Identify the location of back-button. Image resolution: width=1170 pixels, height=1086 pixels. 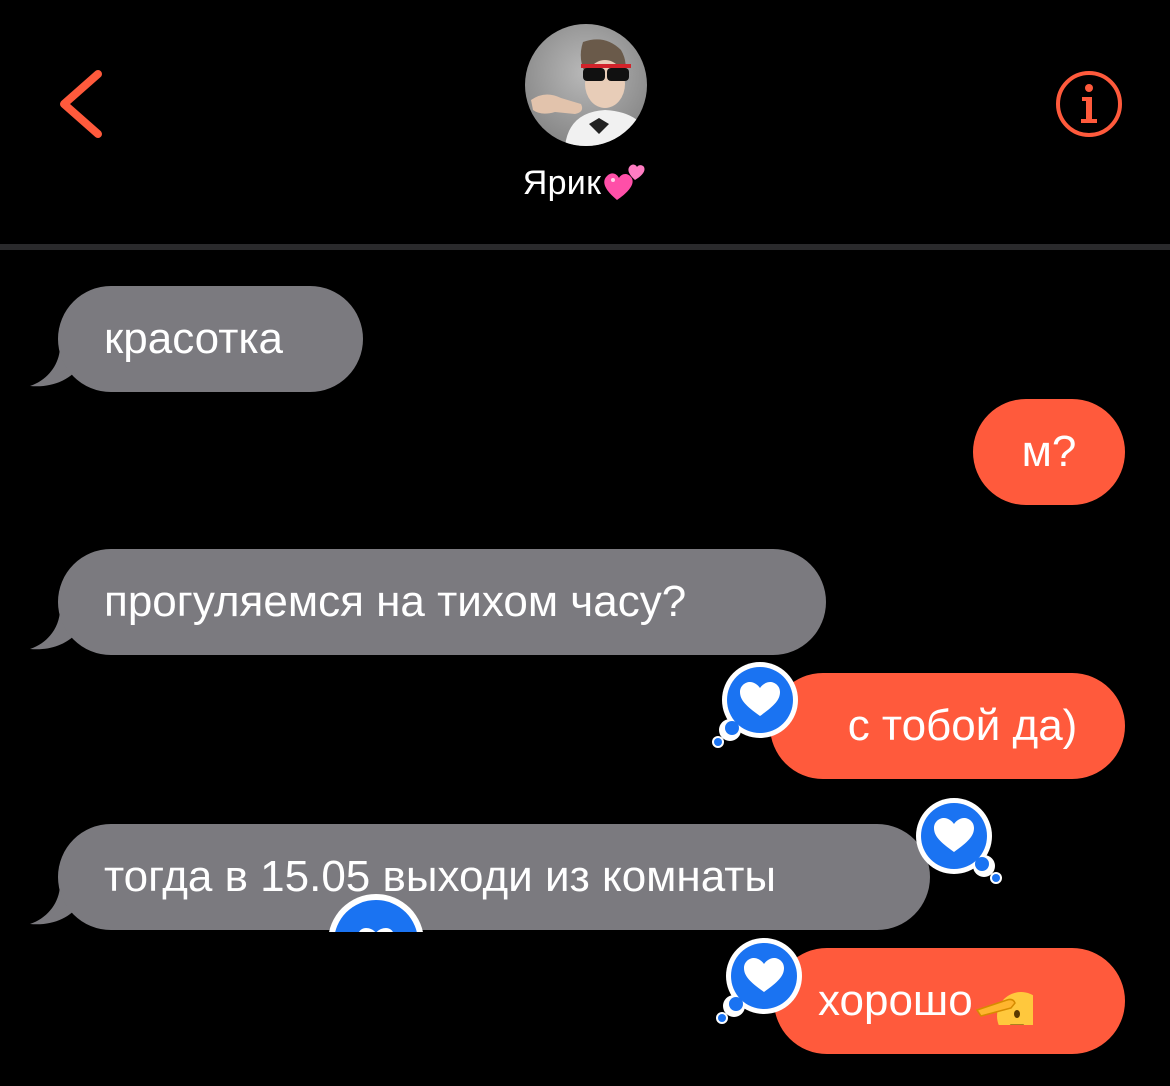
(82, 104).